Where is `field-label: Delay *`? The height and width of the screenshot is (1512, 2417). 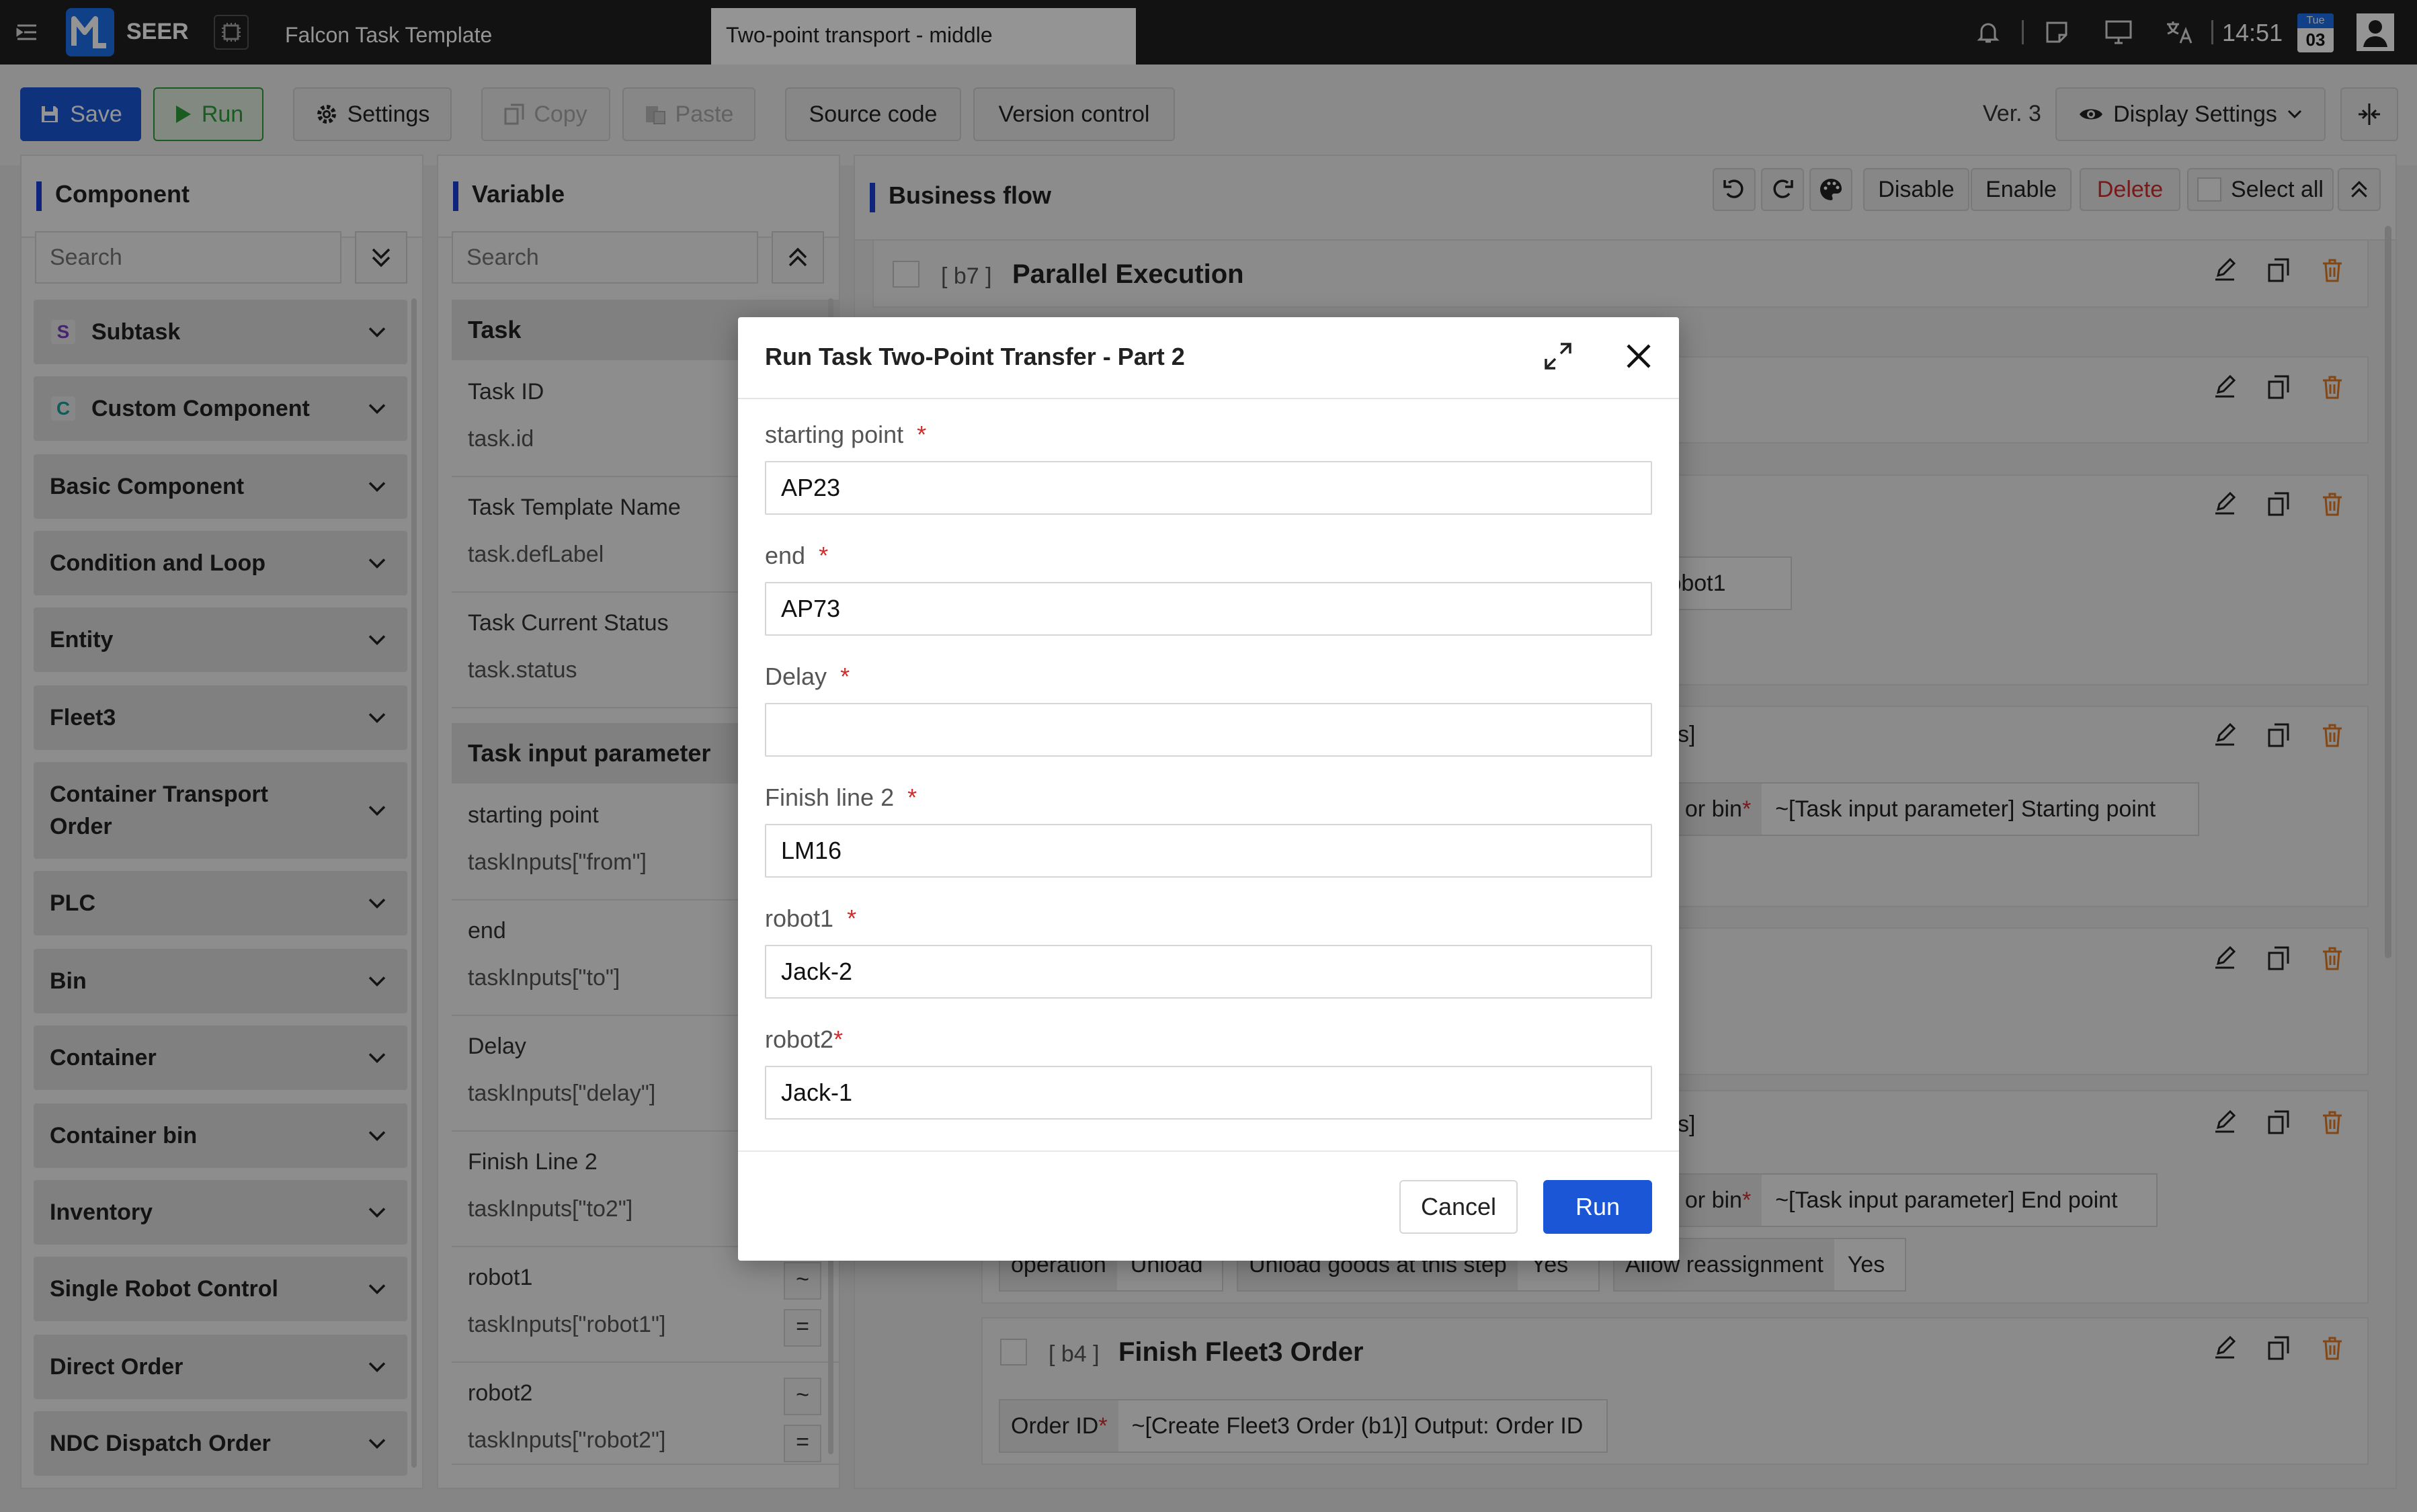 field-label: Delay * is located at coordinates (808, 676).